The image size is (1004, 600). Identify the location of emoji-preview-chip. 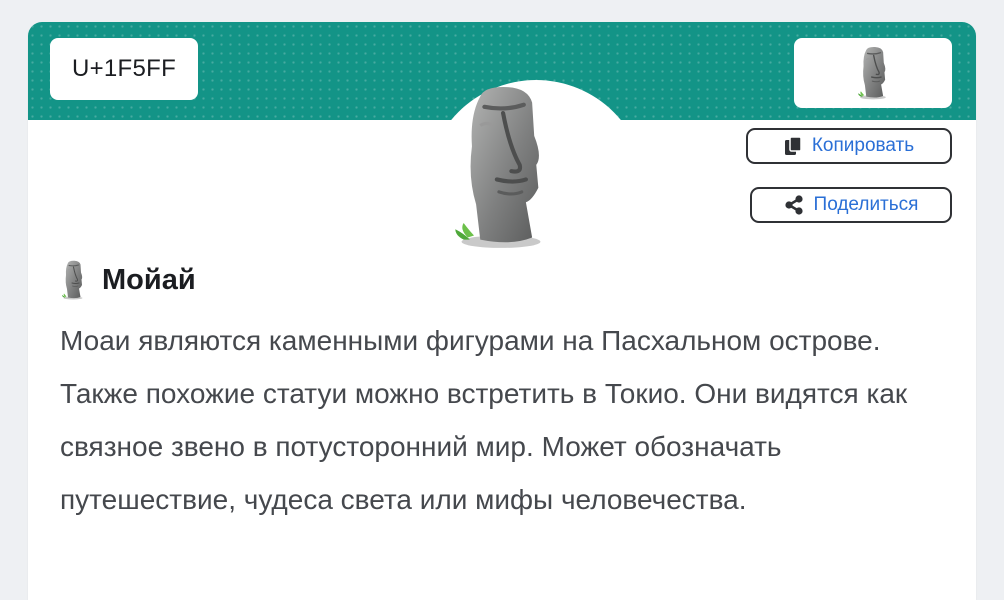
(873, 73).